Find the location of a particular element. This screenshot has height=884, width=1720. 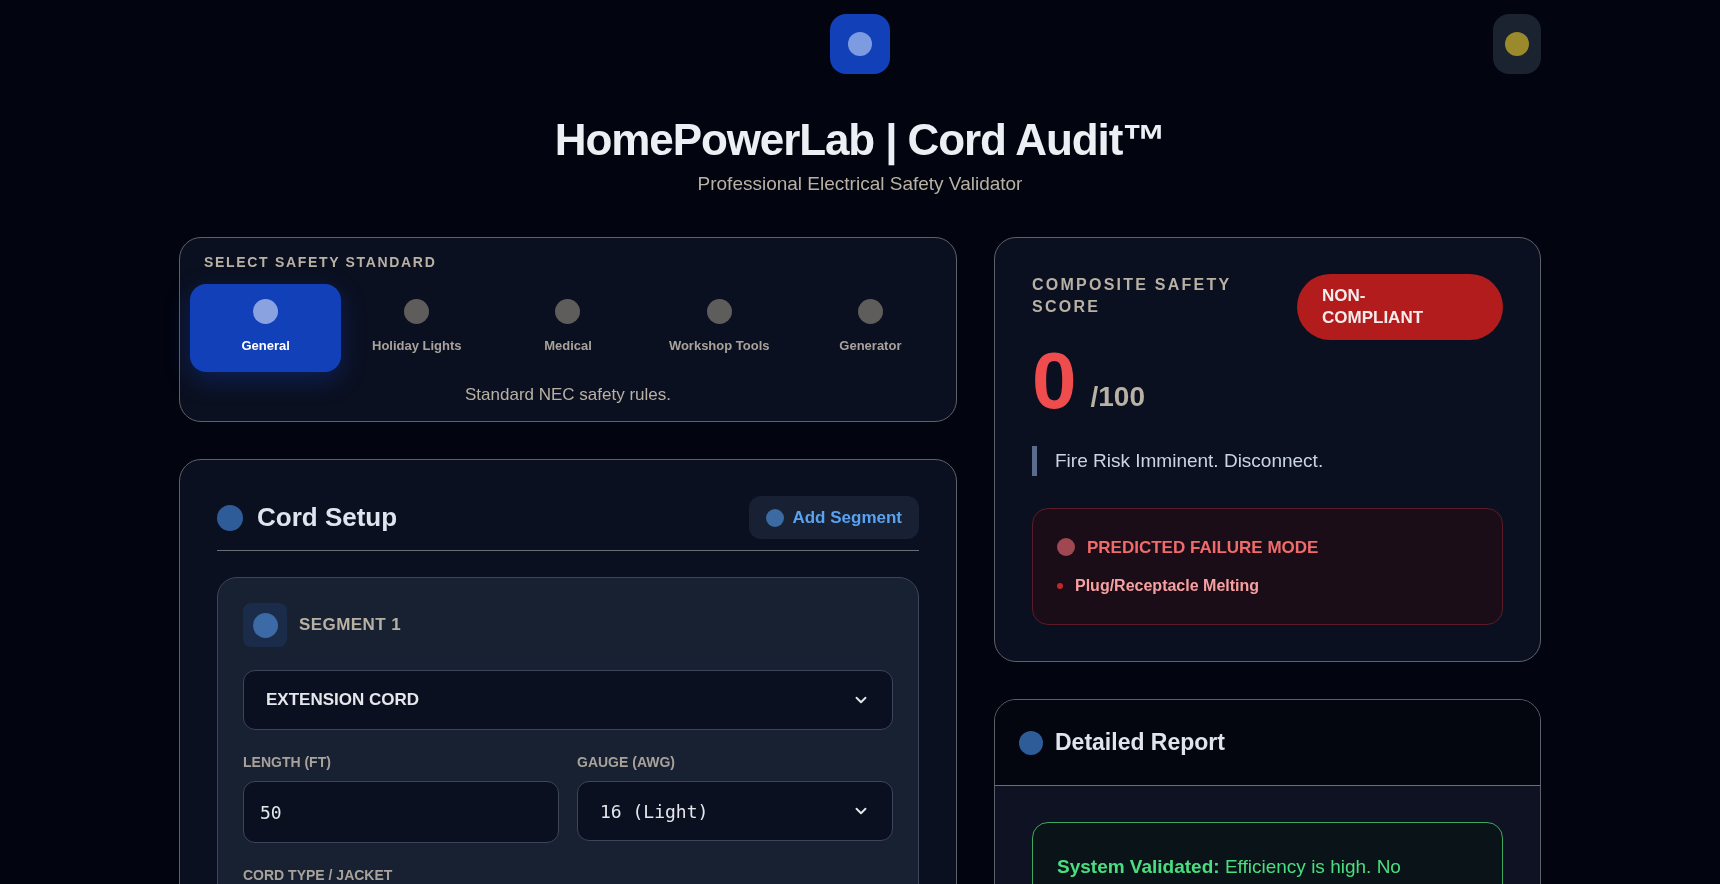

mode-toggle-button is located at coordinates (1517, 44).